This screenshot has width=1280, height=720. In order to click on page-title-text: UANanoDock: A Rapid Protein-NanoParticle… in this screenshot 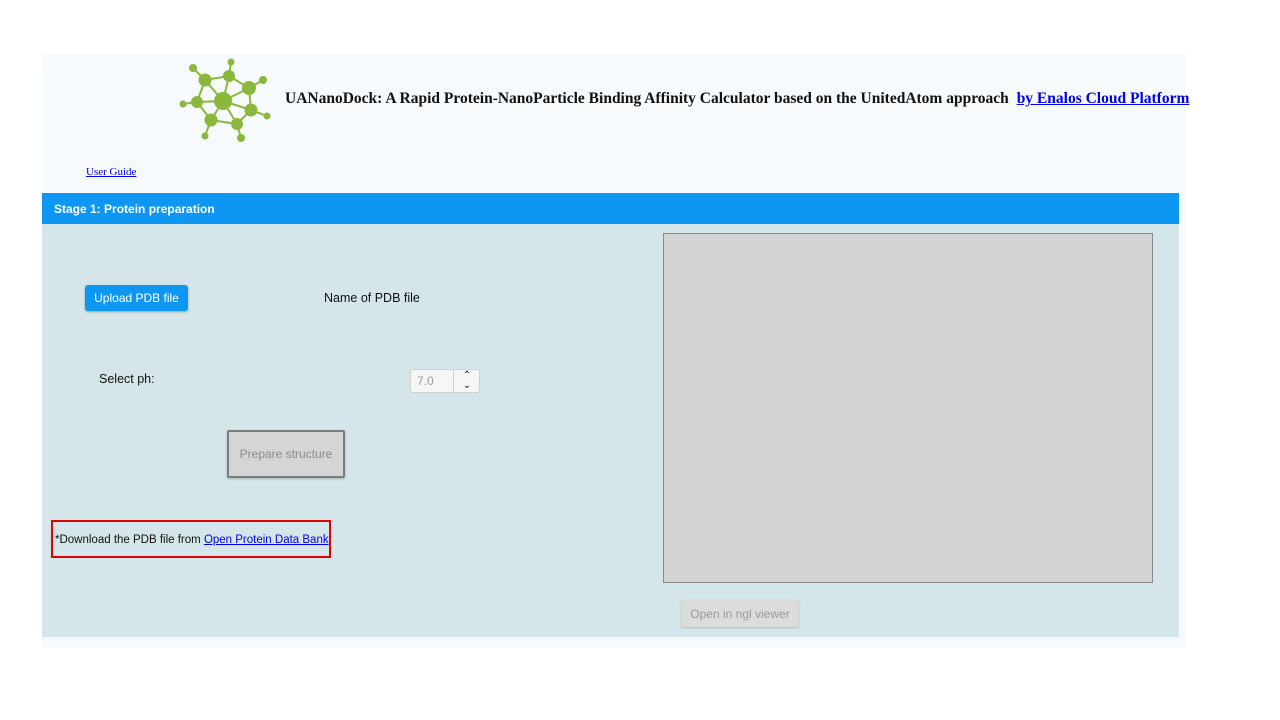, I will do `click(647, 98)`.